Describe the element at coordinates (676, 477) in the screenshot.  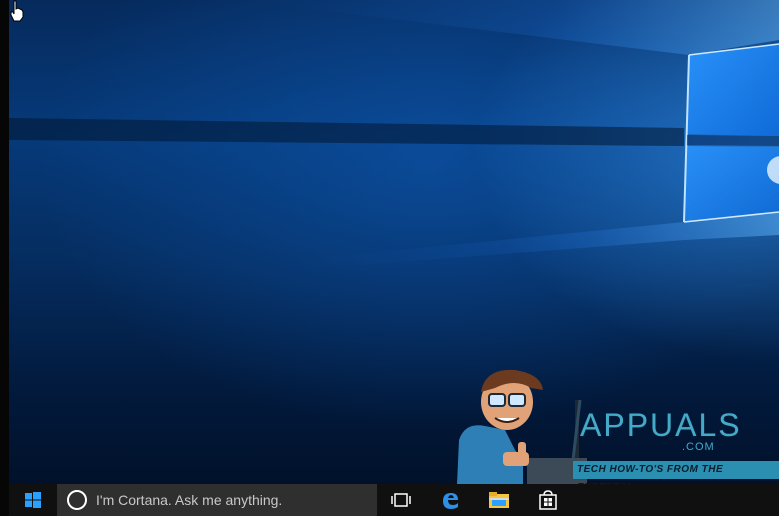
I see `appuals-tagline: TECH HOW-TO'S FROM THE EXPERTS!` at that location.